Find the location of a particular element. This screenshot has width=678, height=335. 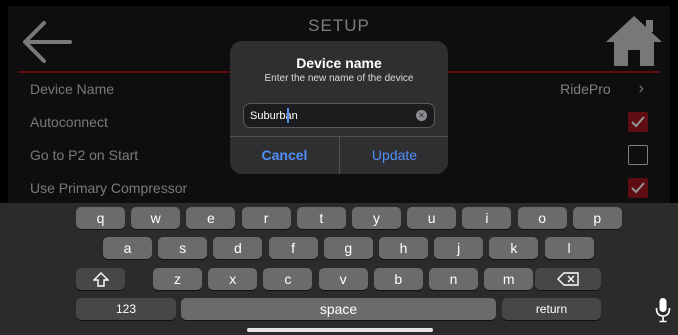

key-p: p is located at coordinates (597, 218).